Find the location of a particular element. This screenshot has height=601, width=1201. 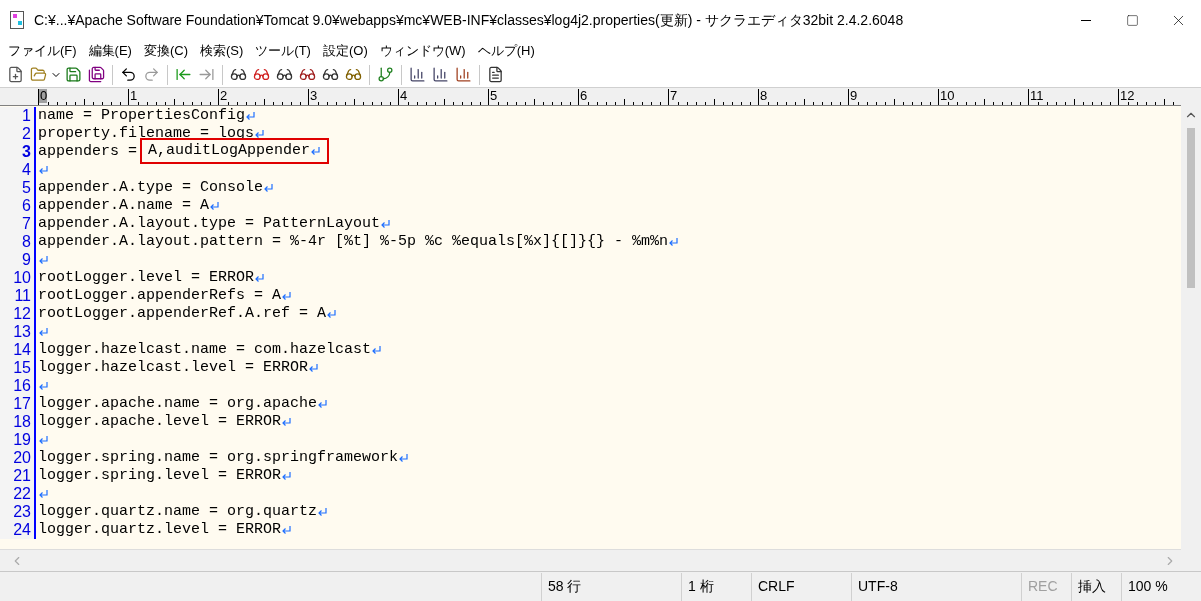

line-number: 13 is located at coordinates (17, 332).